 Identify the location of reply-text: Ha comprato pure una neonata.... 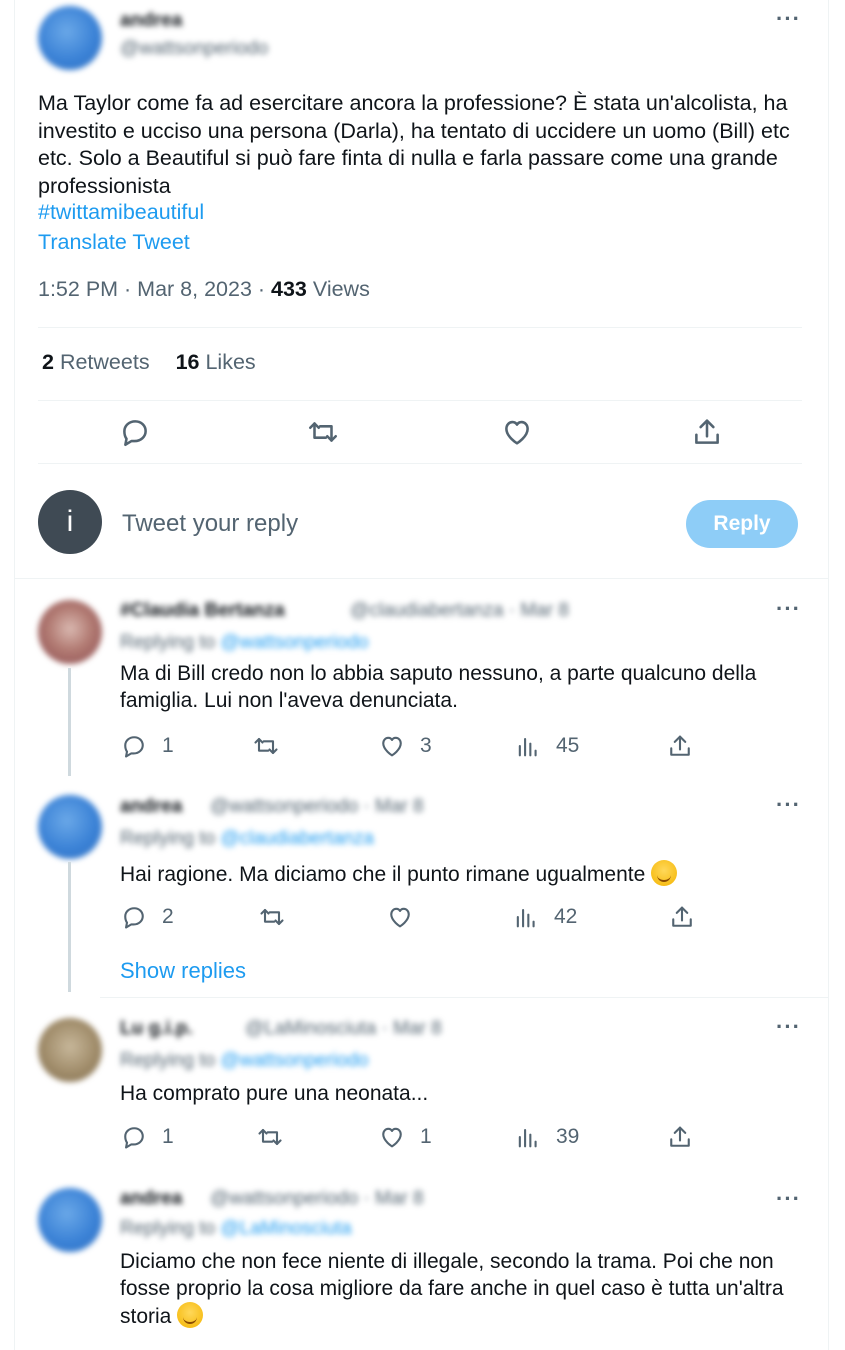
(274, 1093).